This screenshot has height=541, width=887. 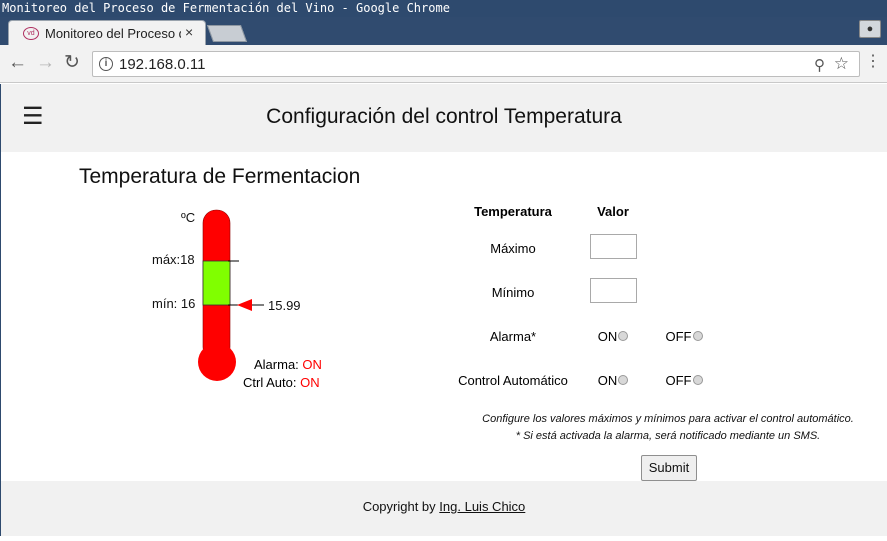 I want to click on page-title: Configuración del control Temperatura, so click(x=444, y=116).